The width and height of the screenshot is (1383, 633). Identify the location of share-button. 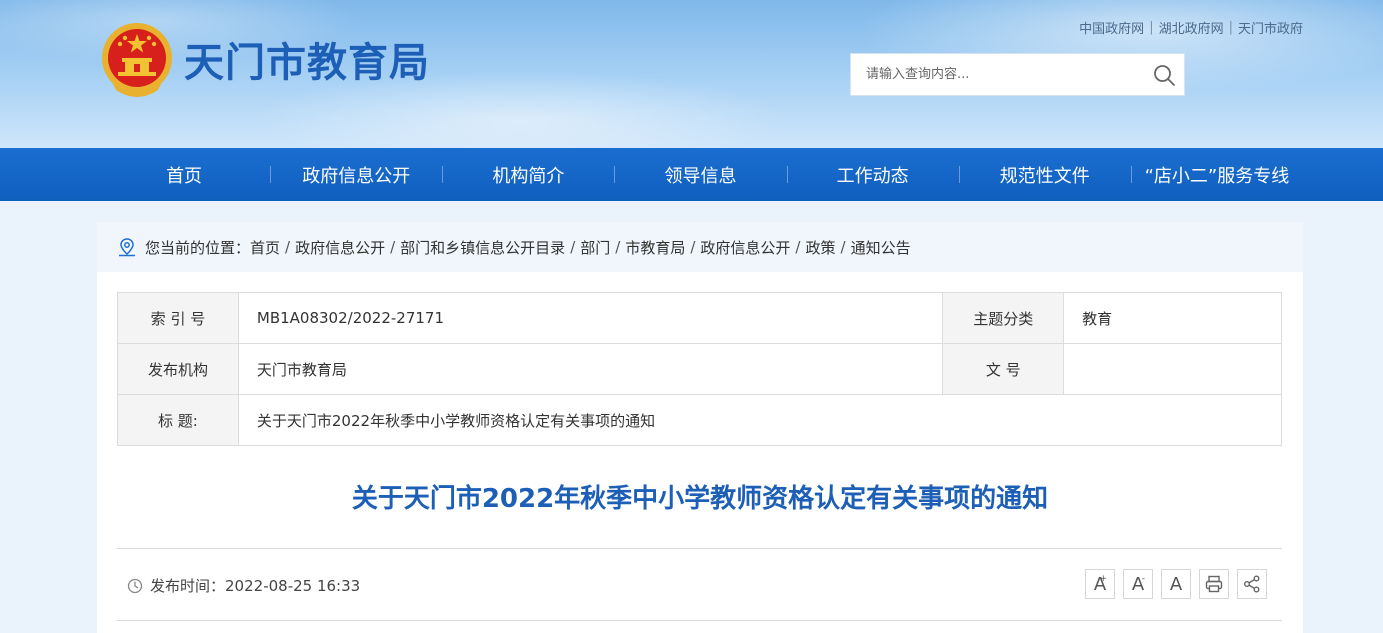
(1252, 584).